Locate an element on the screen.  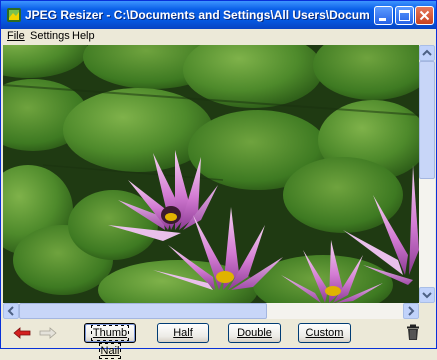
scroll-down-button is located at coordinates (427, 295).